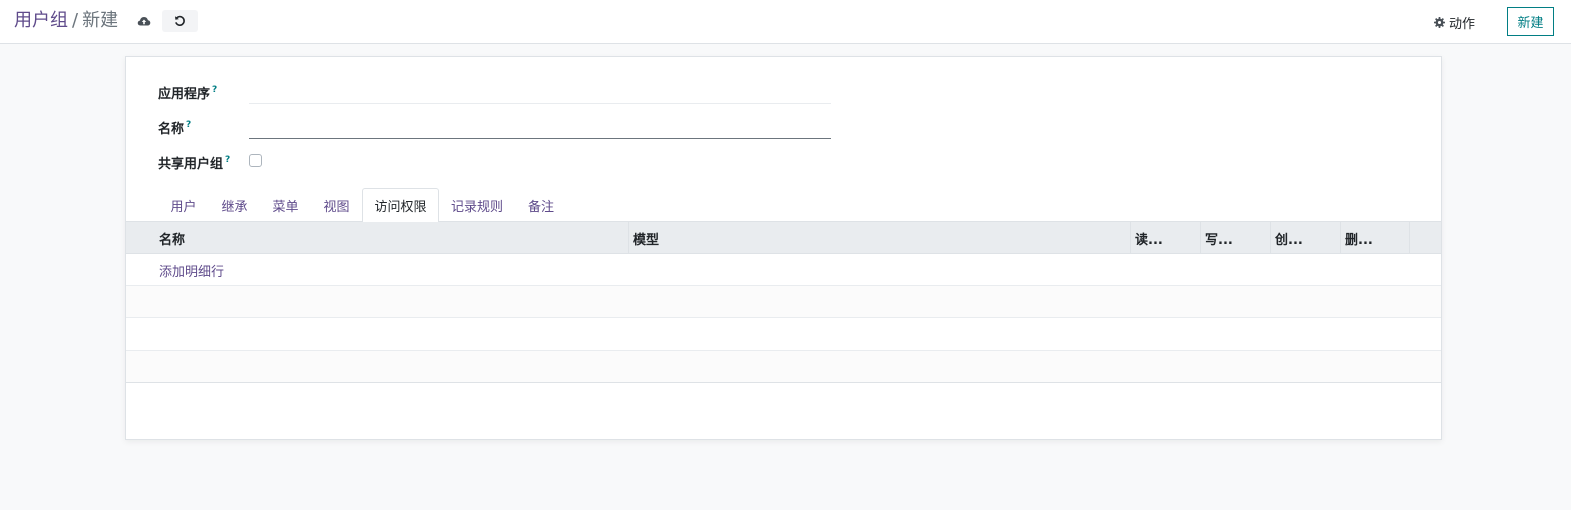  Describe the element at coordinates (191, 270) in the screenshot. I see `add-line-link: 添加明细行` at that location.